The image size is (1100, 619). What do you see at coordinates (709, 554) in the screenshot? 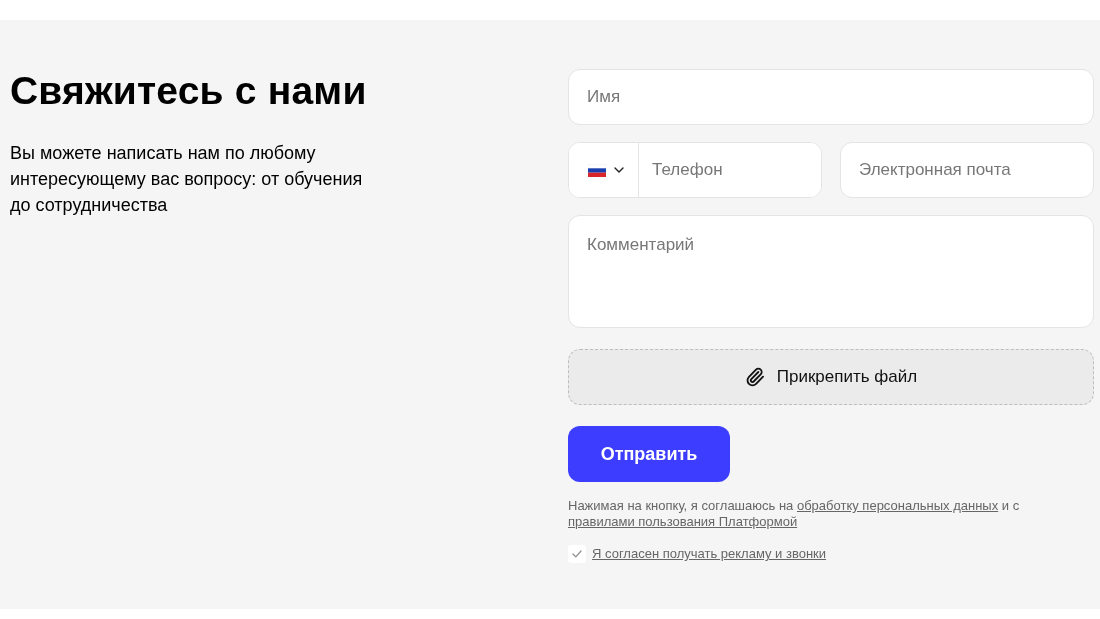
I see `consent-label: Я согласен получать рекламу и звонки` at bounding box center [709, 554].